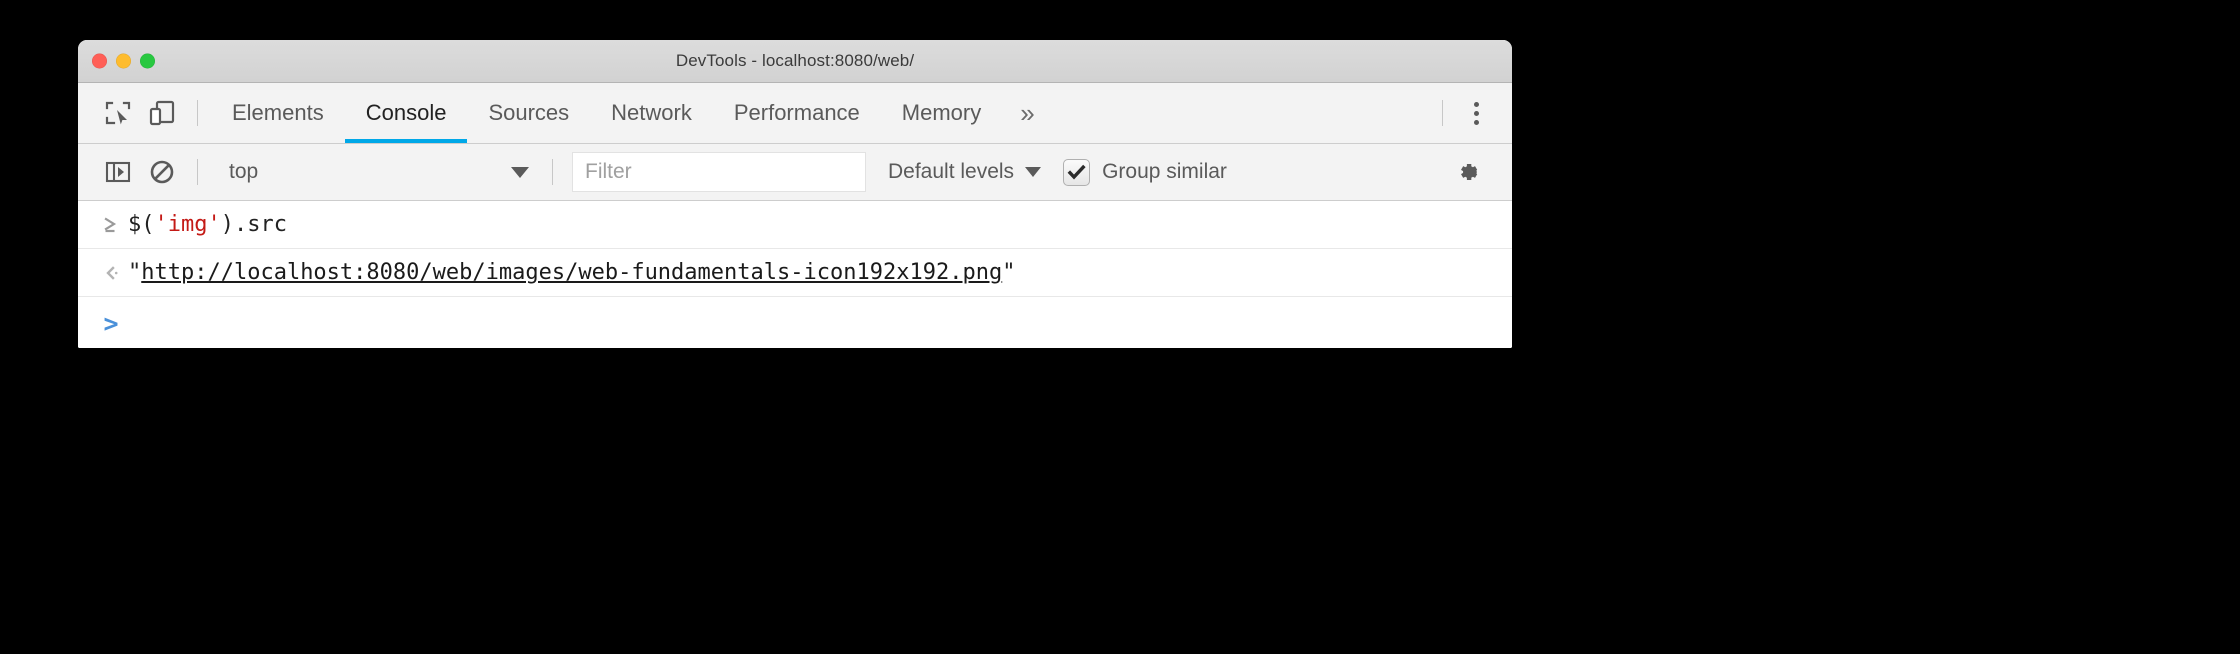 The width and height of the screenshot is (2240, 654). Describe the element at coordinates (795, 322) in the screenshot. I see `console-prompt-row: >` at that location.